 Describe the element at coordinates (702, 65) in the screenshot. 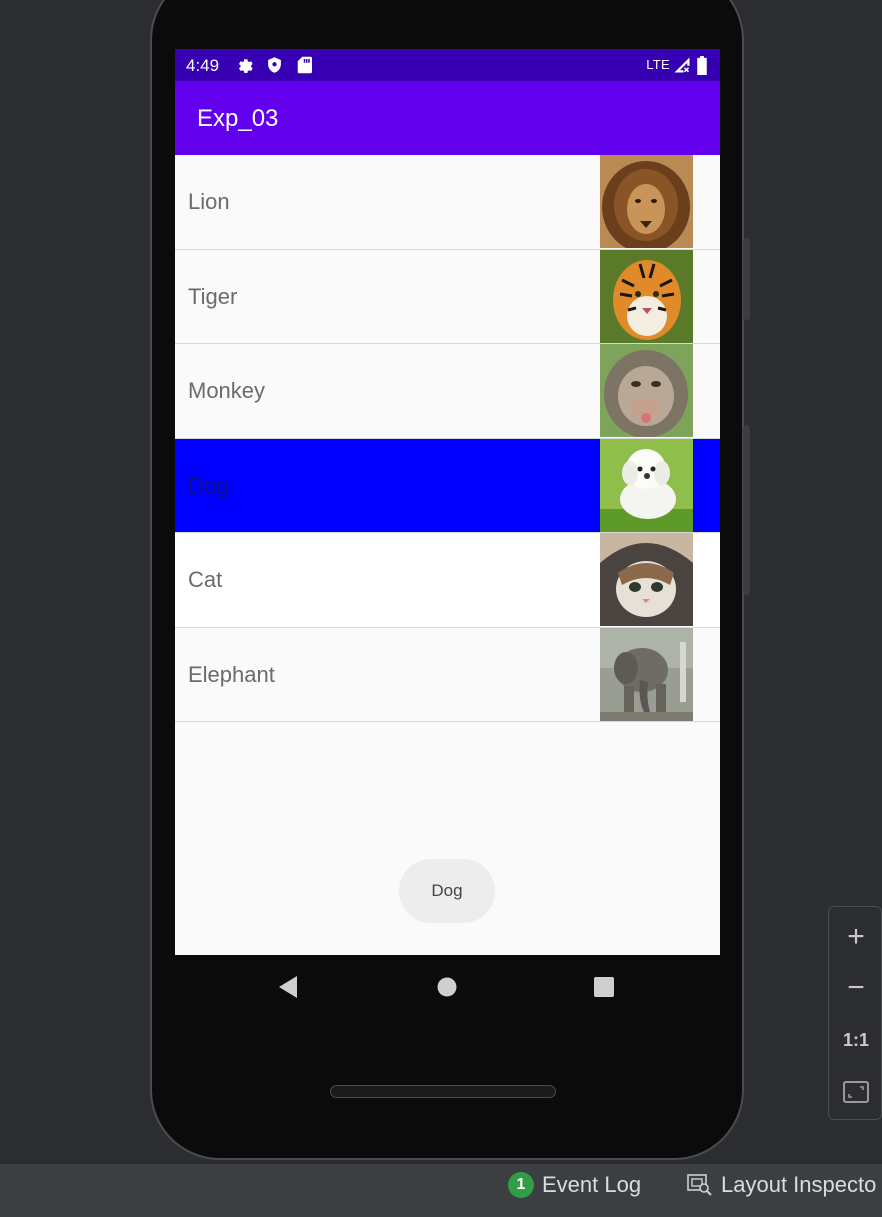

I see `battery-icon` at that location.